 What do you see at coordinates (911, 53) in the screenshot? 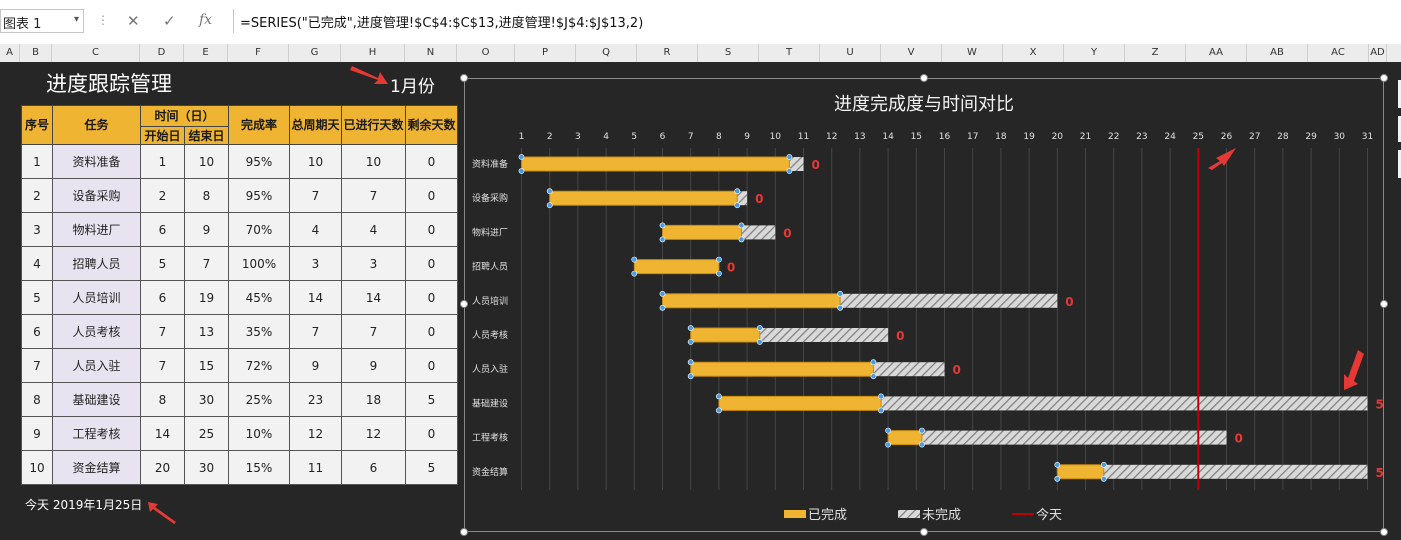
I see `column-header-v: V` at bounding box center [911, 53].